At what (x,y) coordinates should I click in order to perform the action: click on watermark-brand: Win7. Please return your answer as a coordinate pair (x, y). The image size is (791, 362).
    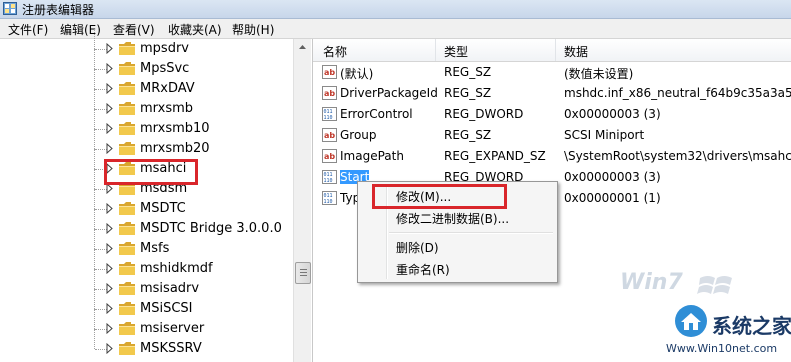
    Looking at the image, I should click on (651, 282).